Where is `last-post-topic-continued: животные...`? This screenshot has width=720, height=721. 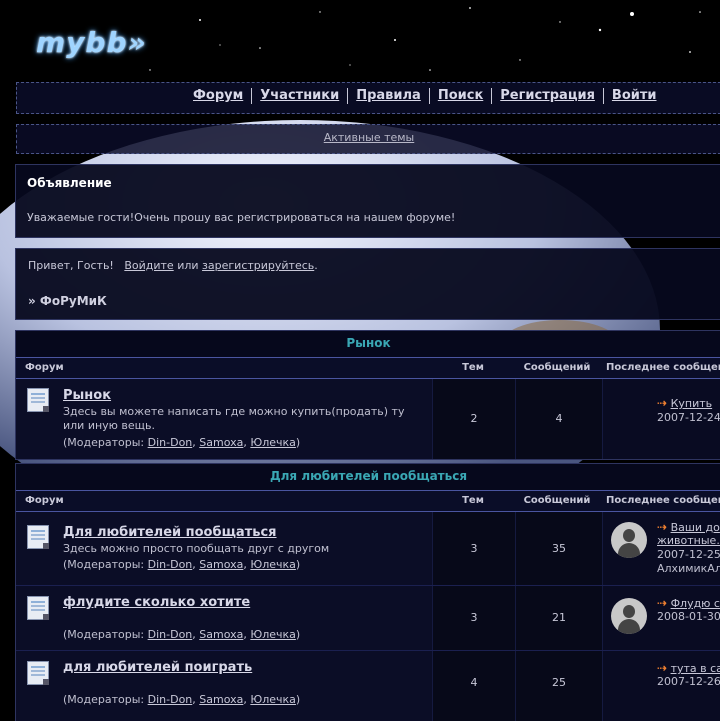 last-post-topic-continued: животные... is located at coordinates (688, 540).